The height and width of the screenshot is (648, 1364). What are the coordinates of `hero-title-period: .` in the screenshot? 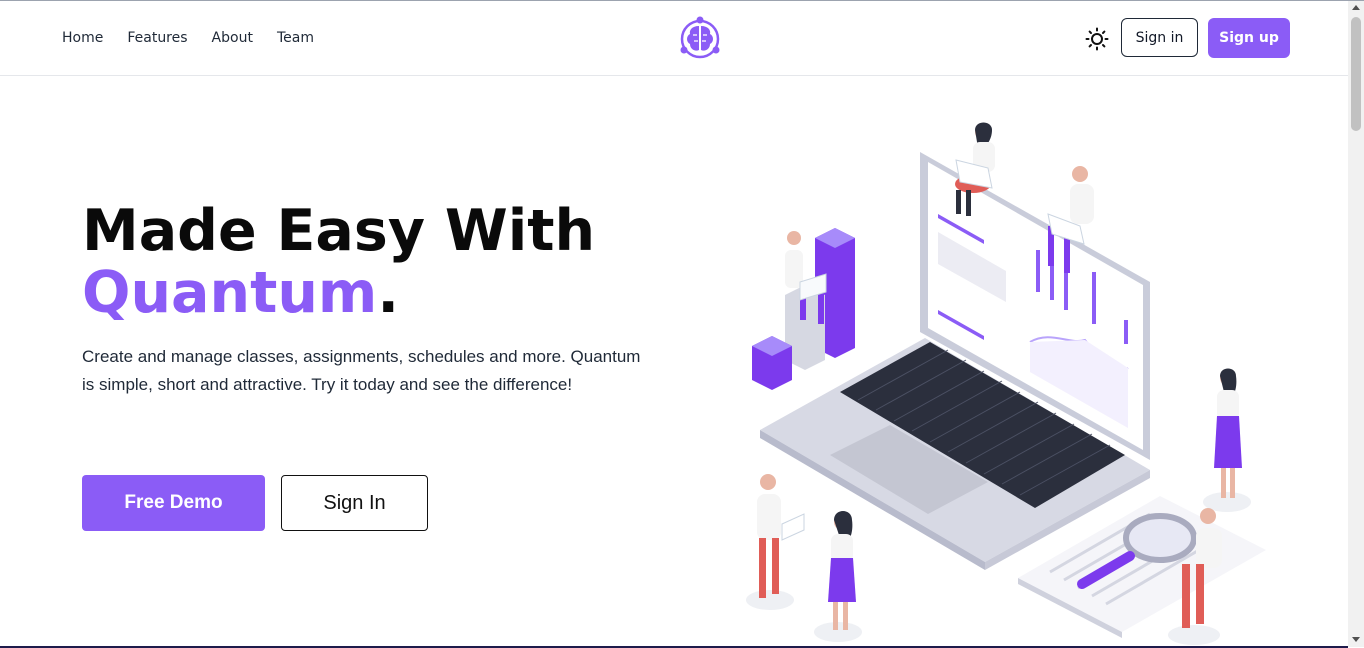 It's located at (388, 293).